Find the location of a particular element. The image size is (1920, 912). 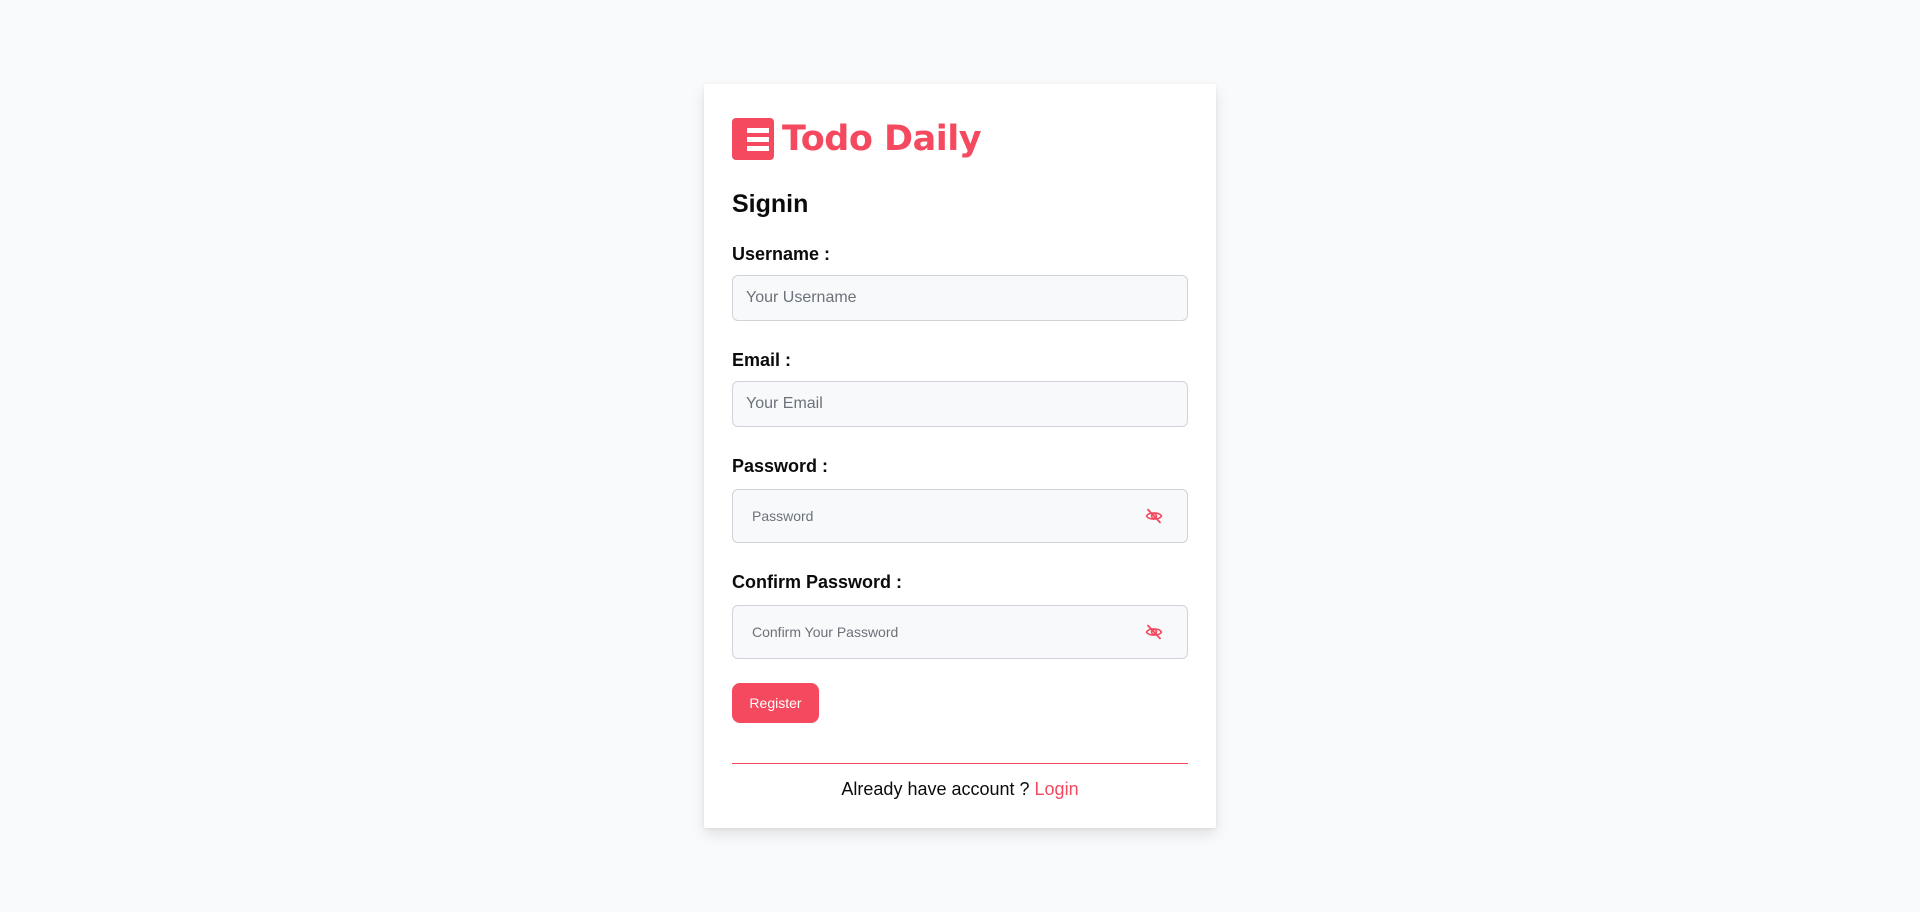

confirm-password-label: Confirm Password : is located at coordinates (817, 582).